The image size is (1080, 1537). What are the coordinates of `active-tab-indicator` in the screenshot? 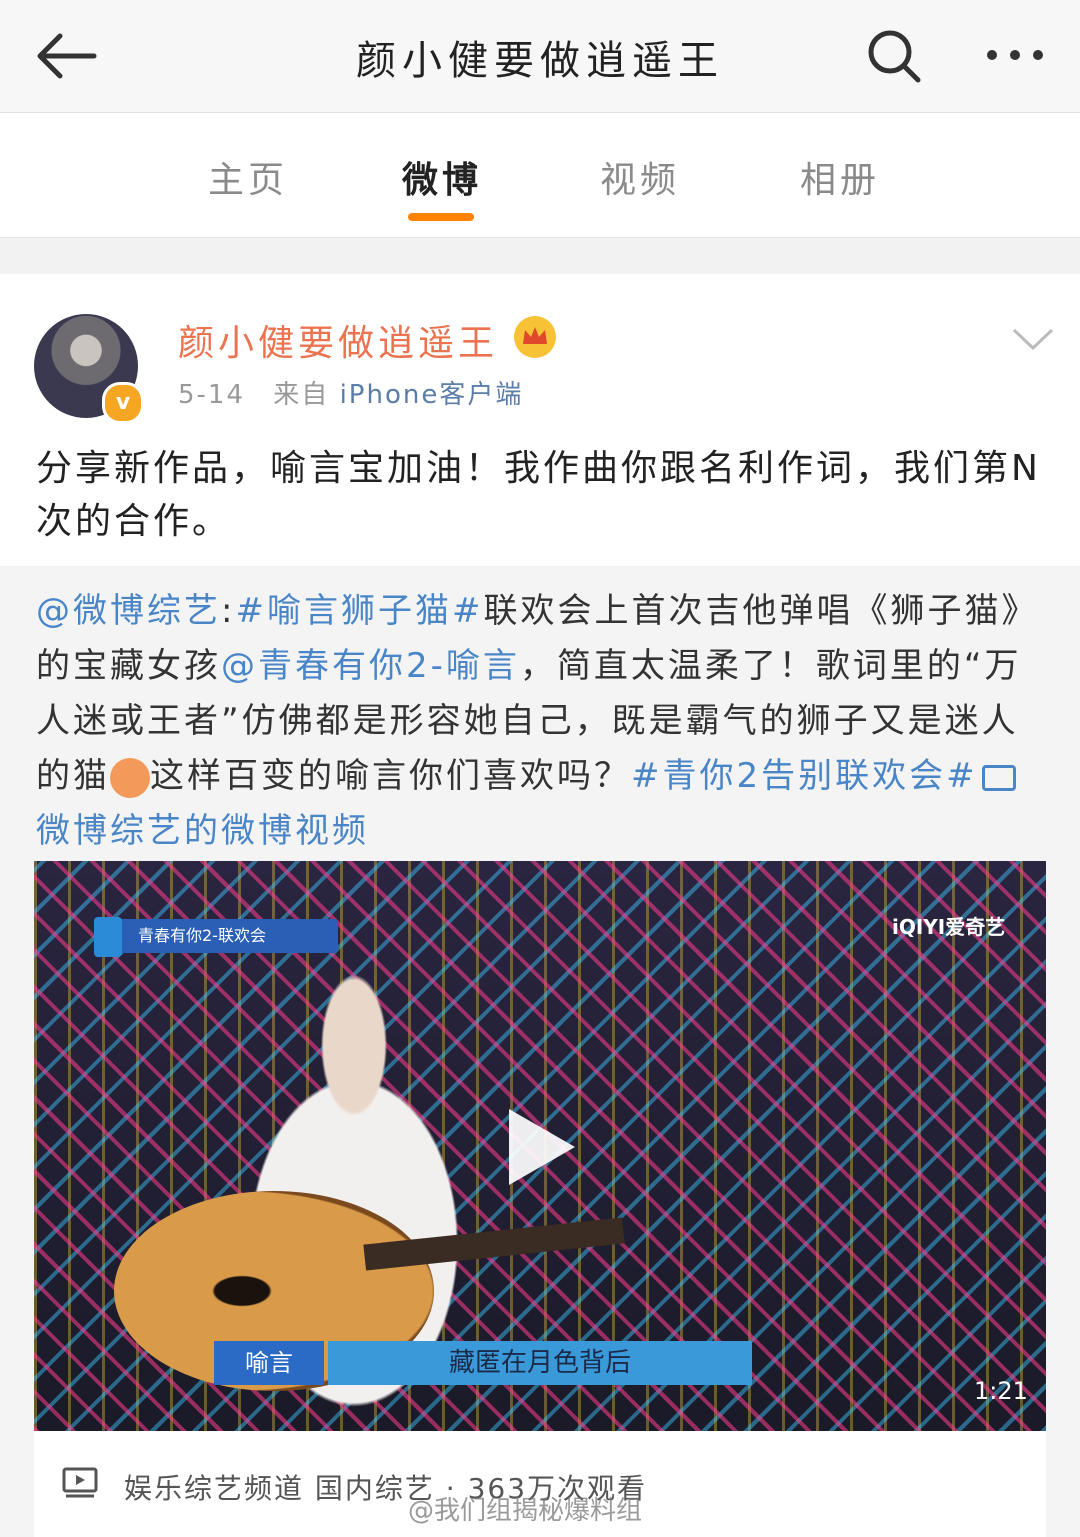 It's located at (441, 217).